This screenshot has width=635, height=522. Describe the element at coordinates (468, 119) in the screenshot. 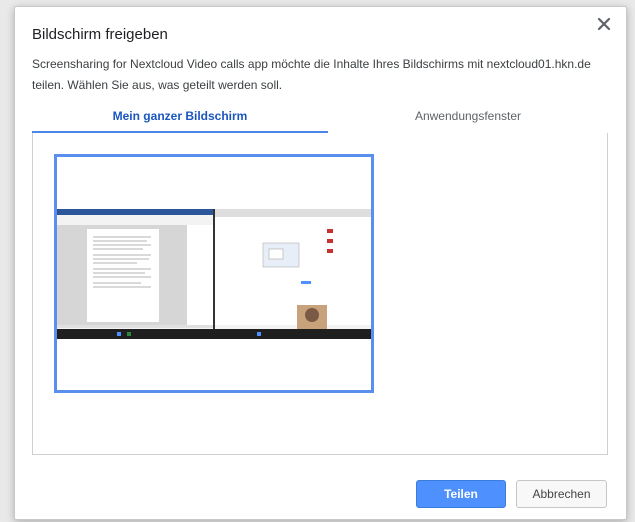

I see `tab-application-window: Anwendungsfenster` at that location.